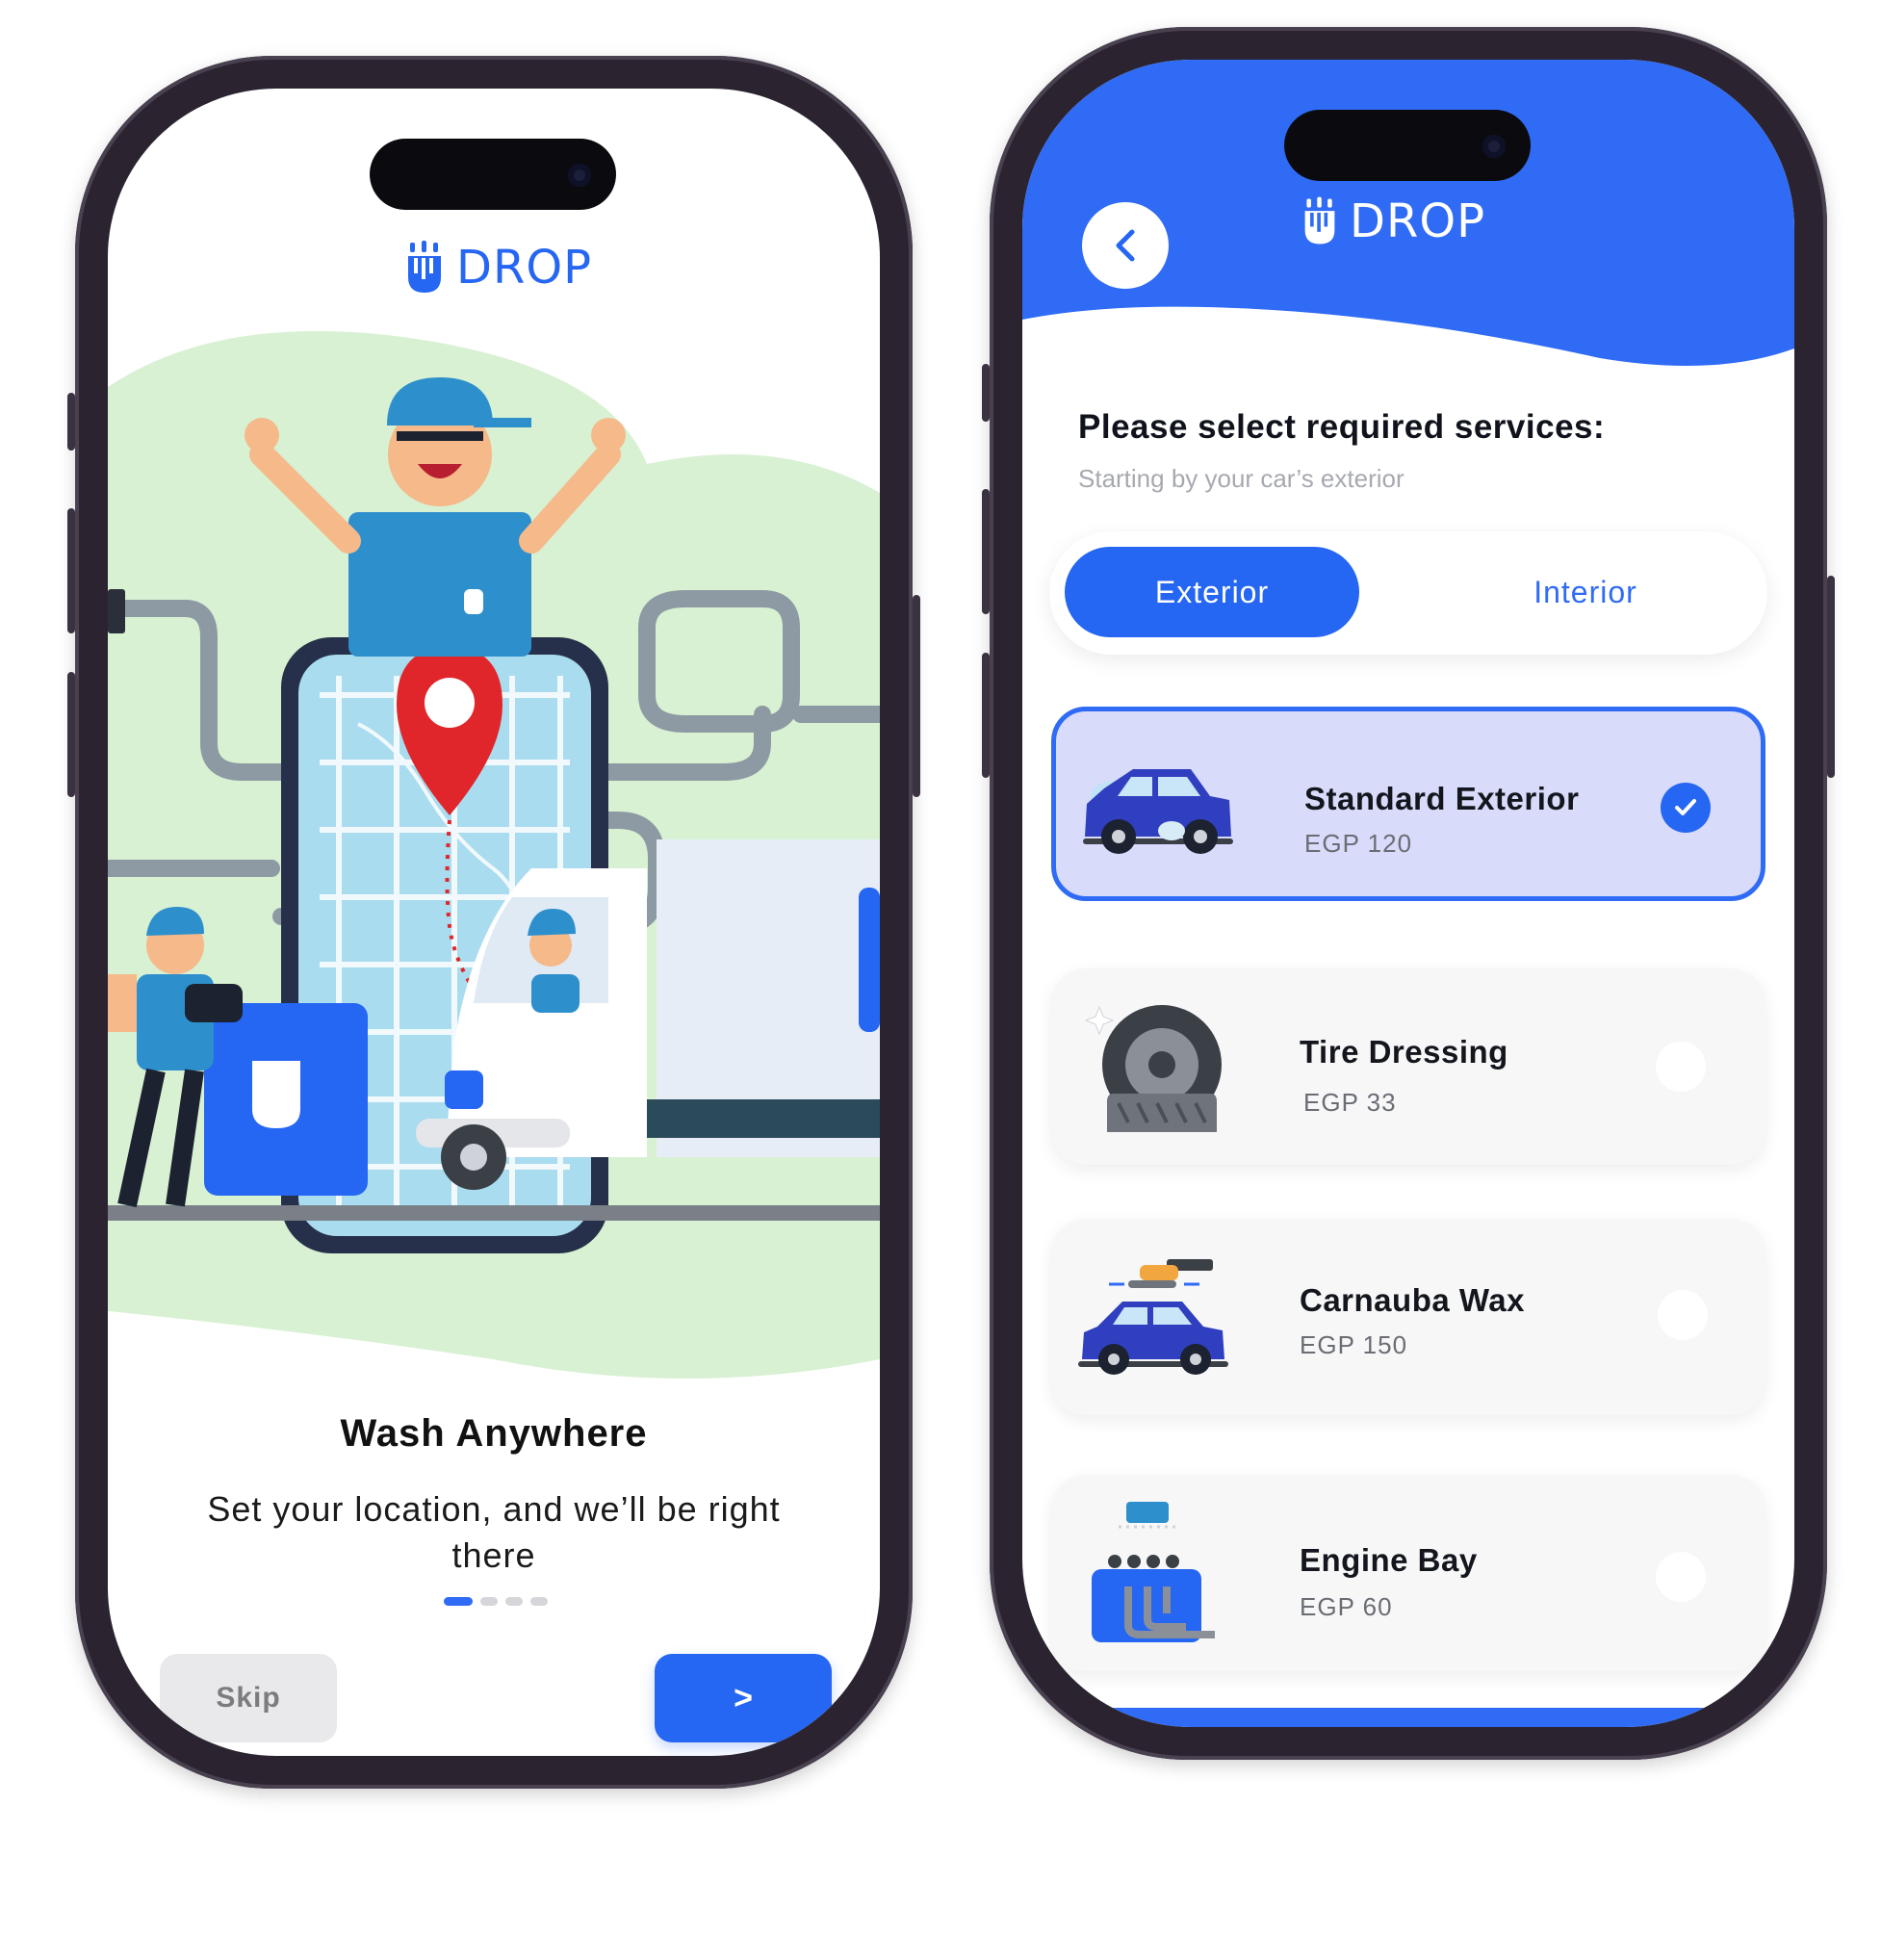 The width and height of the screenshot is (1881, 1960). What do you see at coordinates (743, 1698) in the screenshot?
I see `next-button: >` at bounding box center [743, 1698].